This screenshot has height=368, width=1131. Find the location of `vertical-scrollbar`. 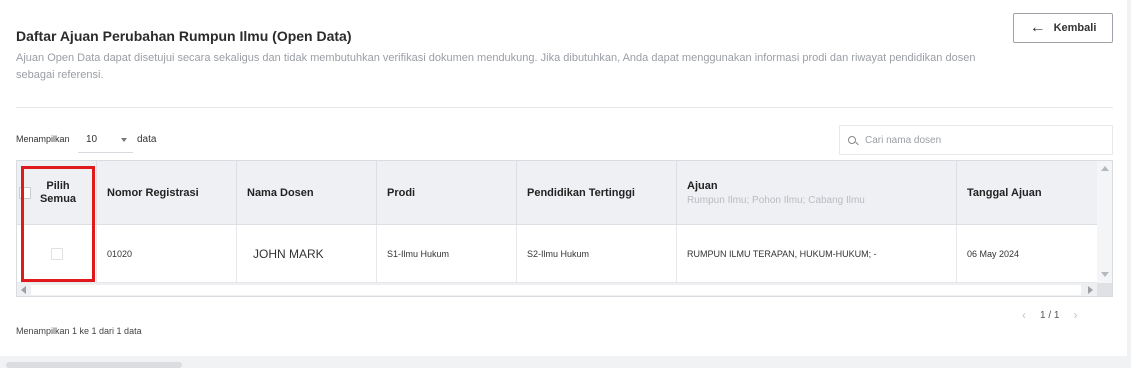

vertical-scrollbar is located at coordinates (1104, 222).